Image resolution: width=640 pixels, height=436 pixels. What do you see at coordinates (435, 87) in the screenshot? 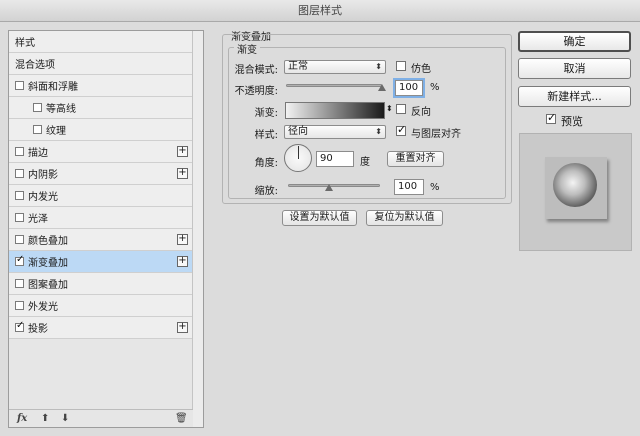
I see `opacity-unit: %` at bounding box center [435, 87].